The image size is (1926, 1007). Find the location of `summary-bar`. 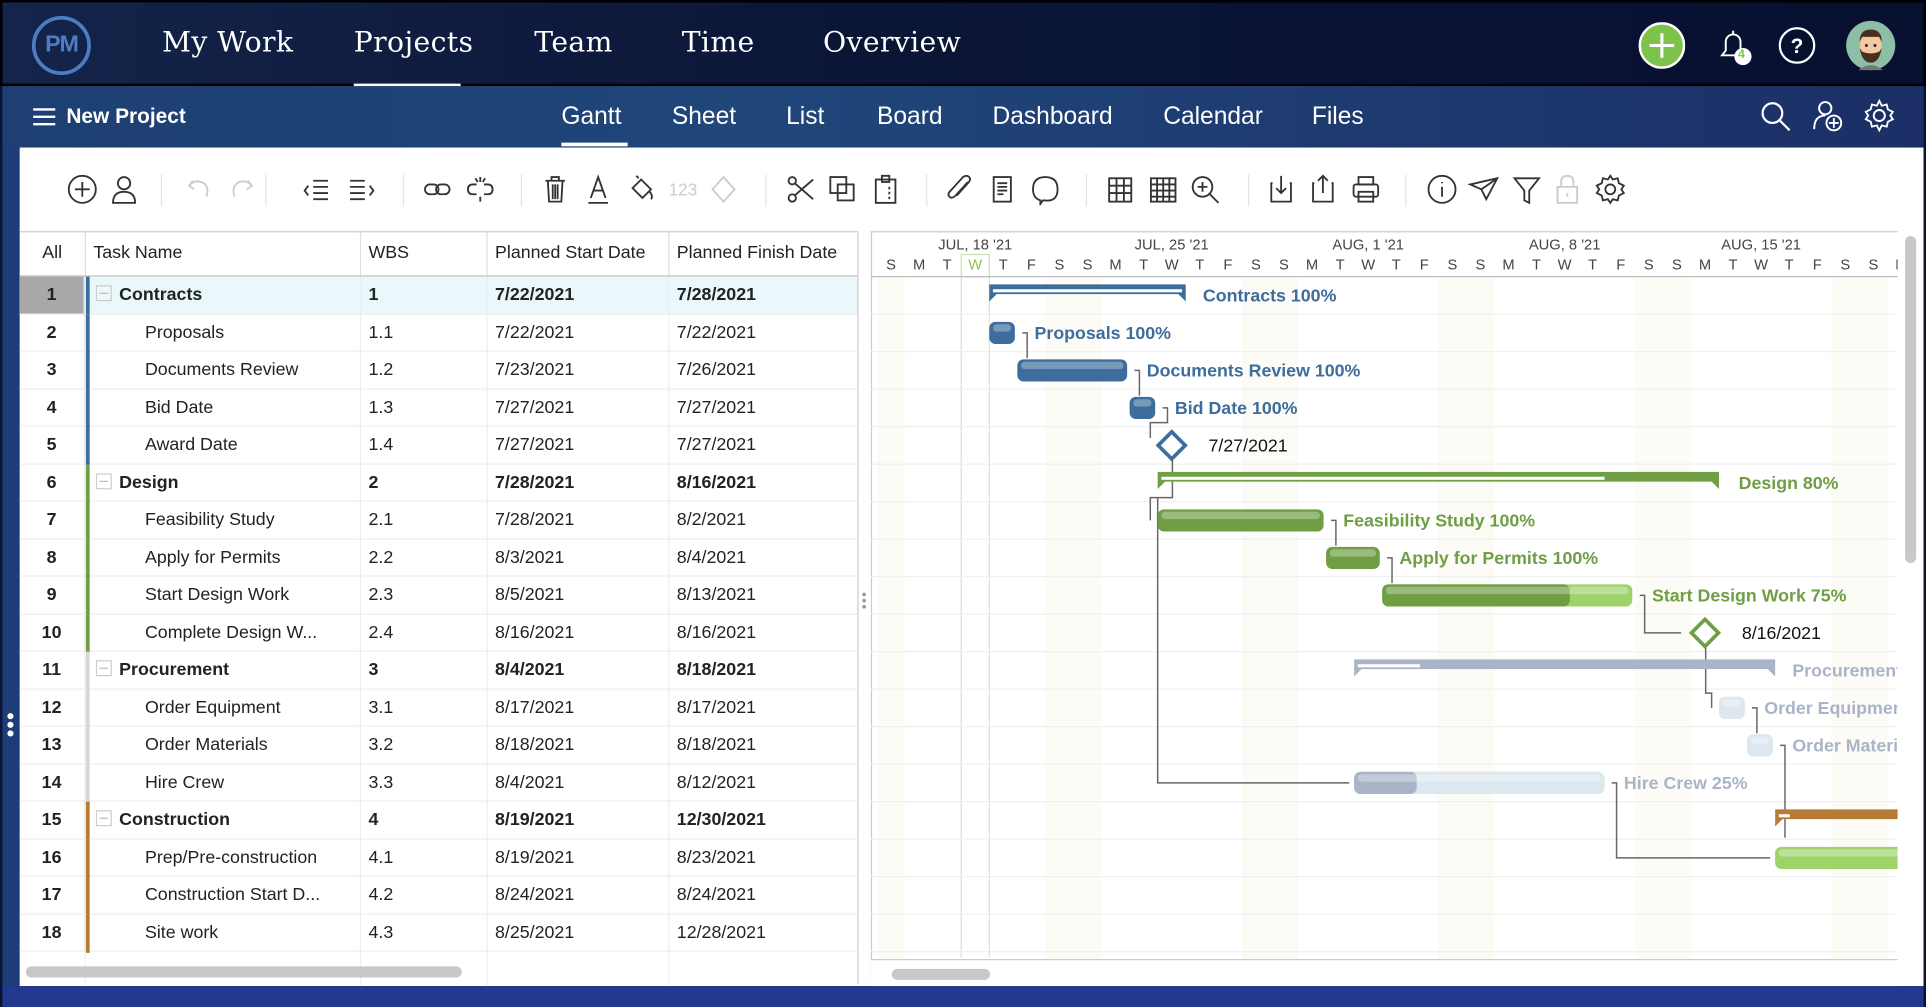

summary-bar is located at coordinates (1565, 668).